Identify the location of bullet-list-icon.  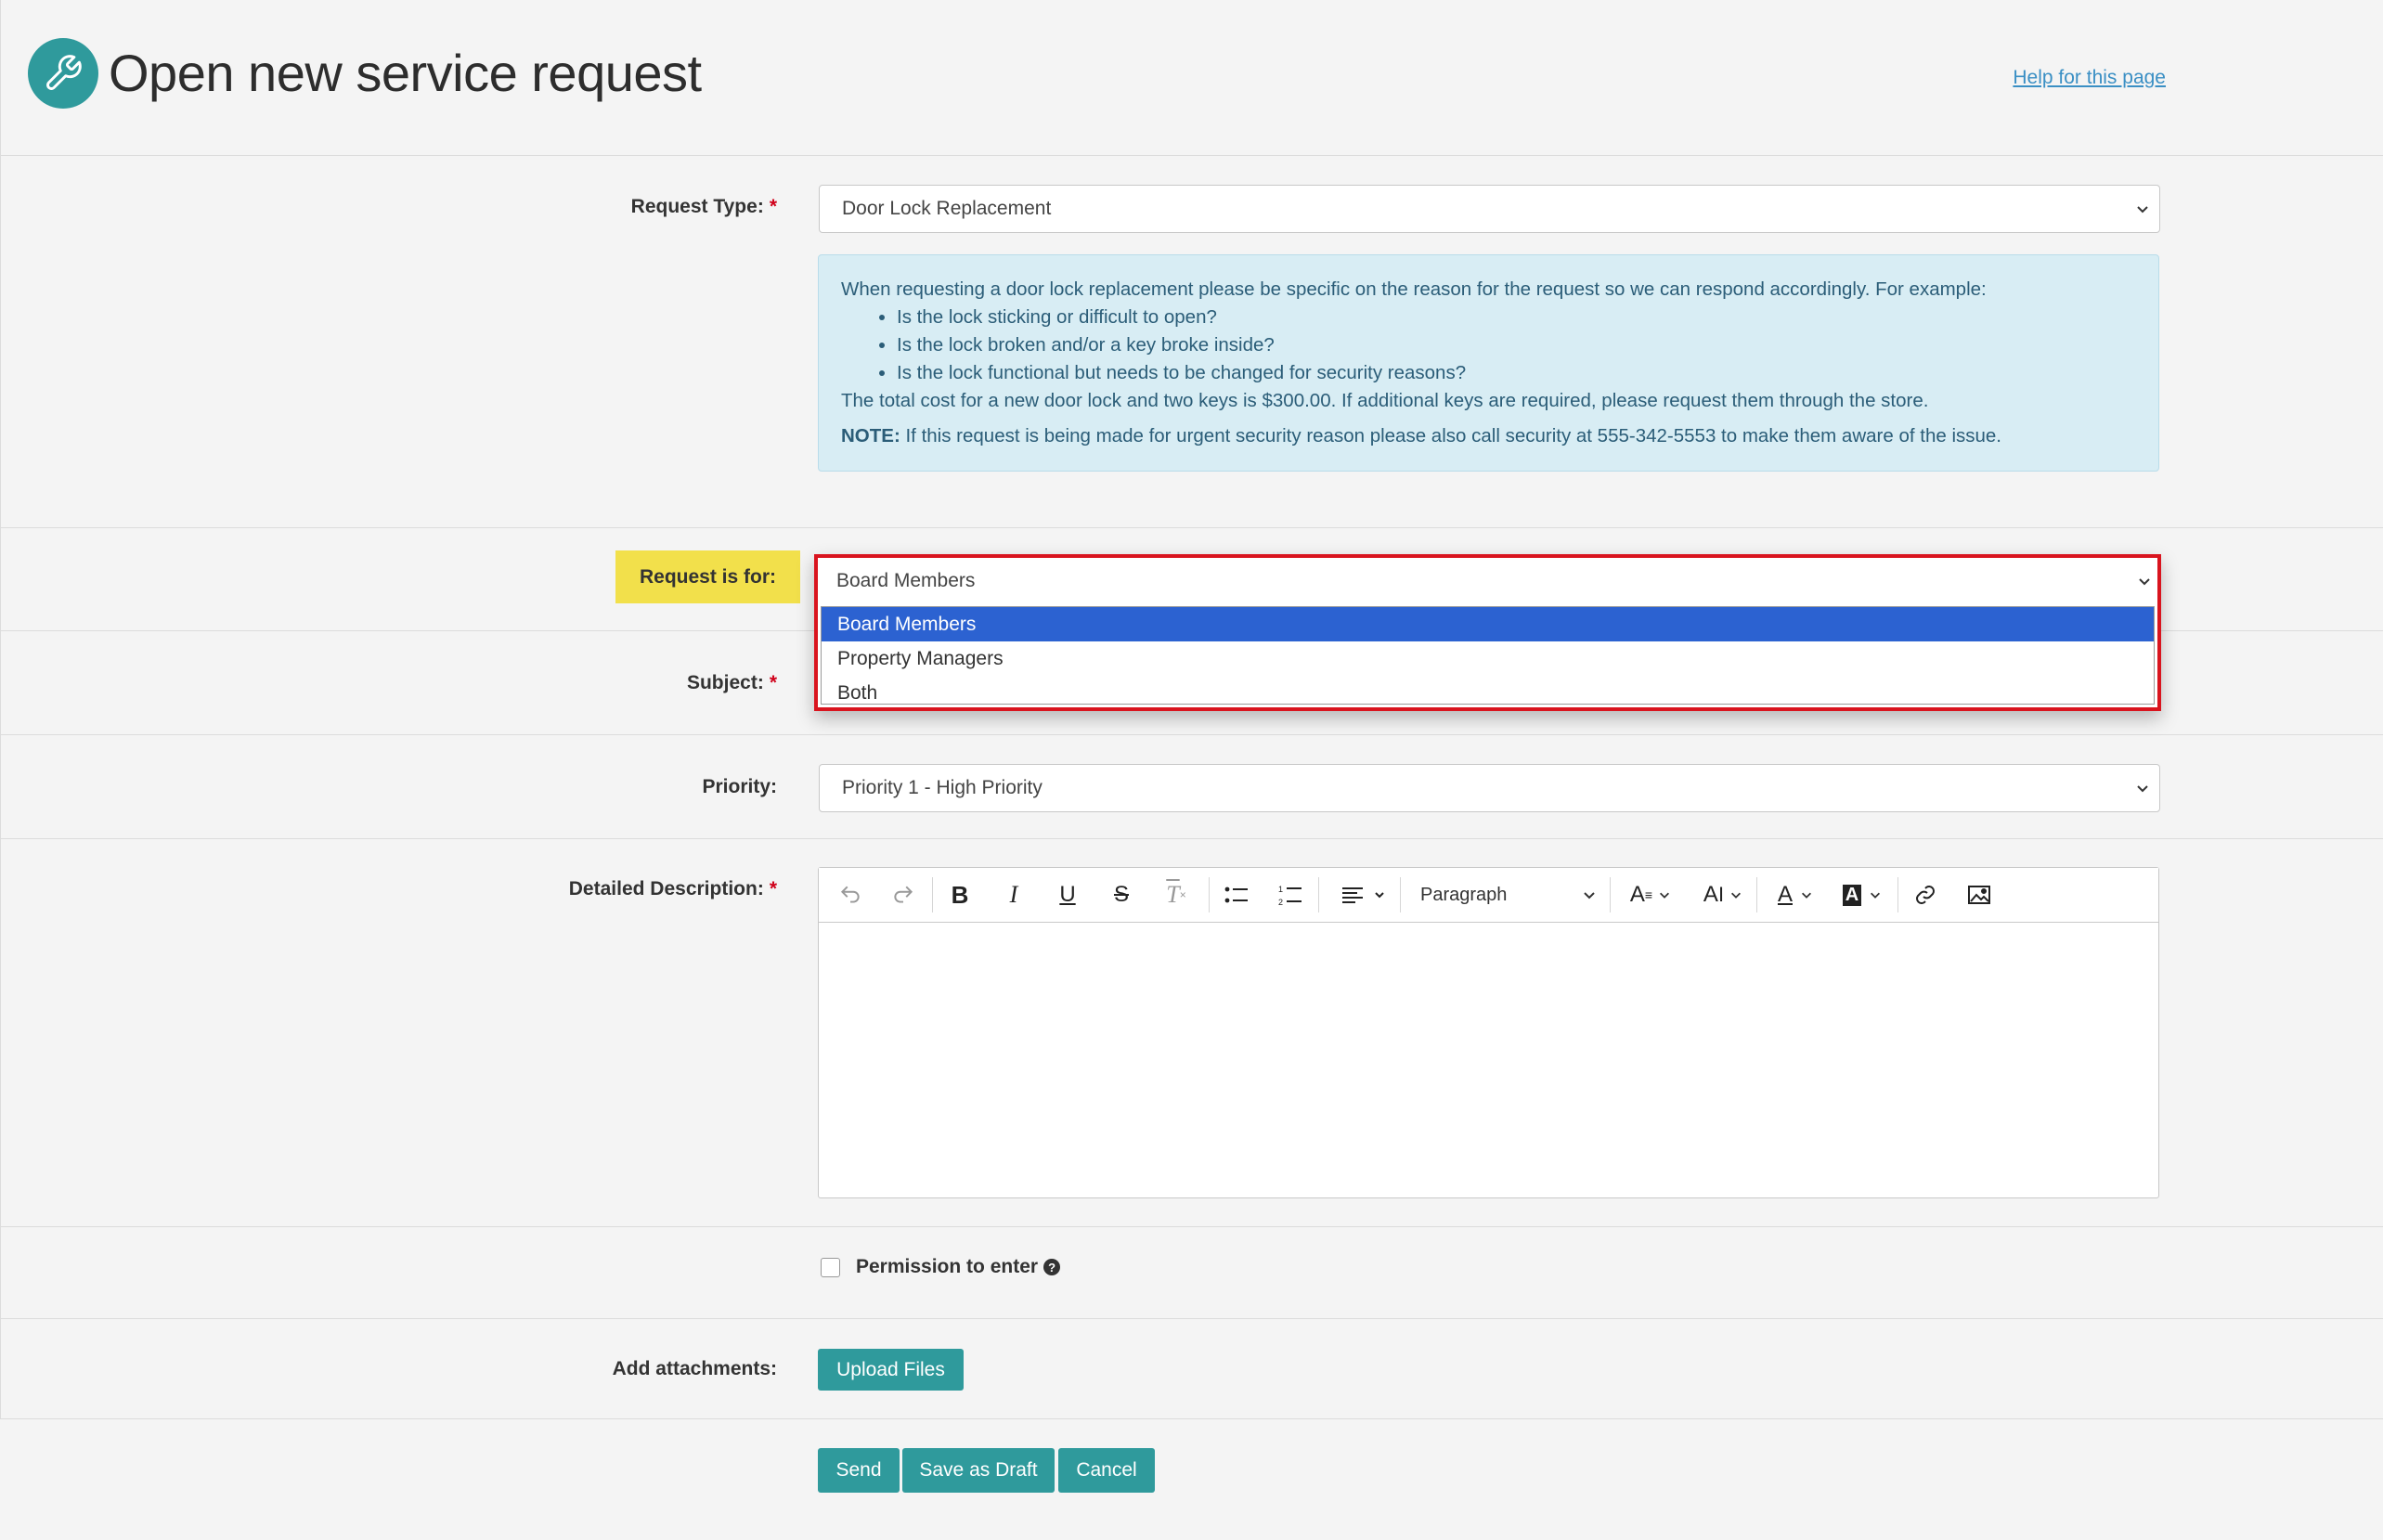
(1236, 895).